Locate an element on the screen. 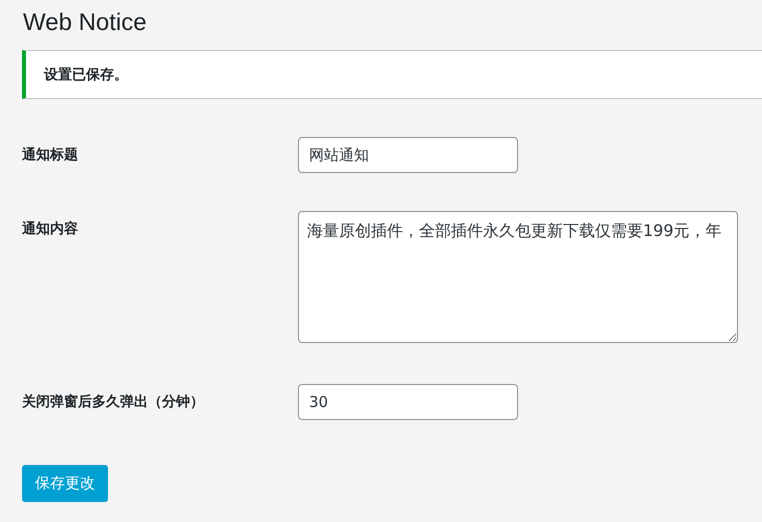 The image size is (762, 522). field-label: 关闭弹窗后多久弹出（分钟） is located at coordinates (113, 401).